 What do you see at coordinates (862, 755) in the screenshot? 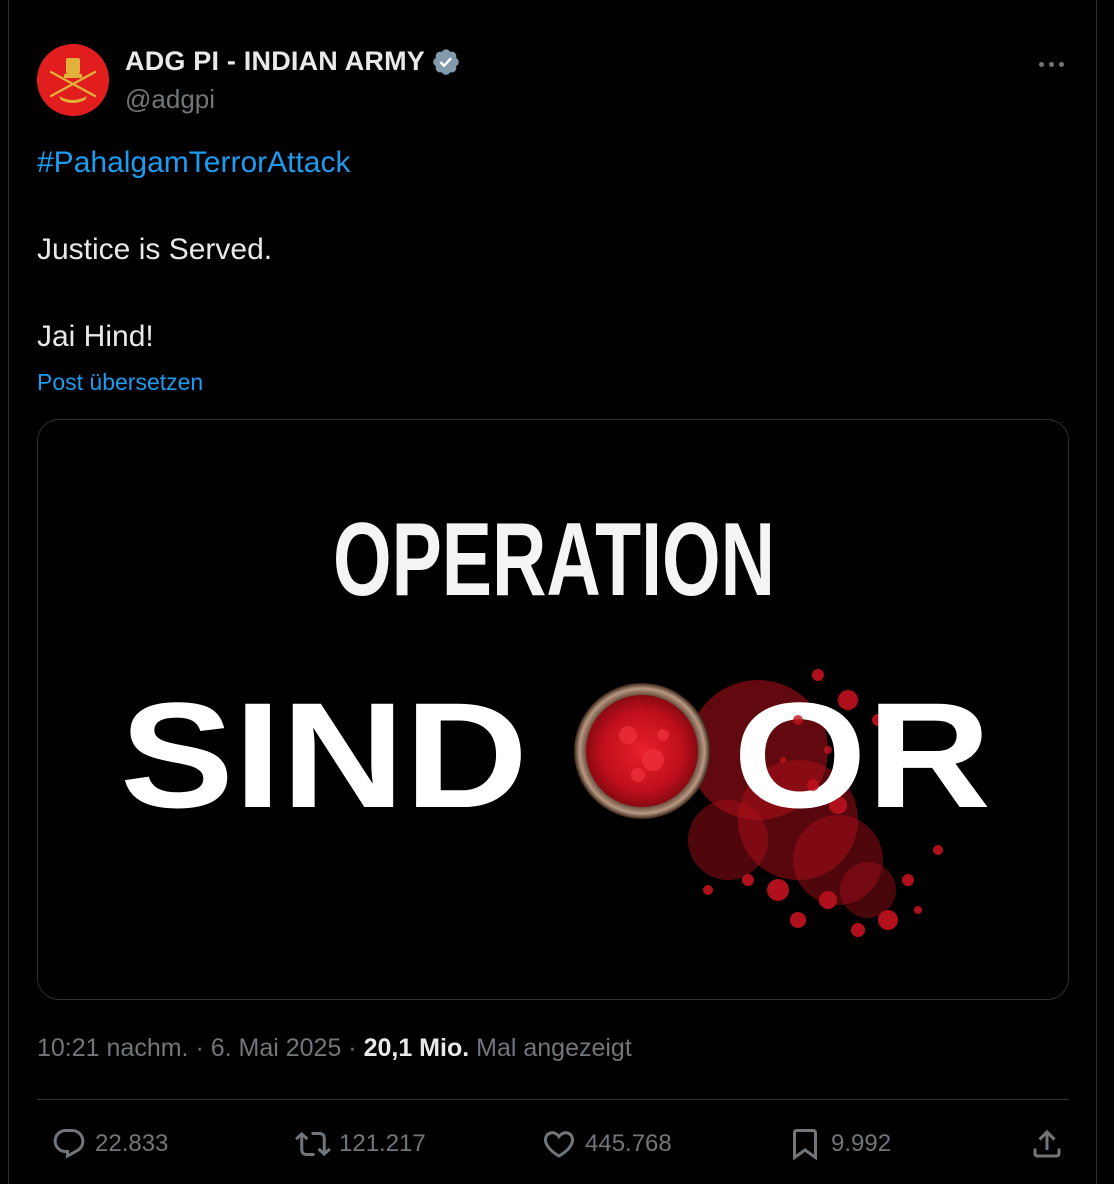
I see `sindoor-title-right: OR` at bounding box center [862, 755].